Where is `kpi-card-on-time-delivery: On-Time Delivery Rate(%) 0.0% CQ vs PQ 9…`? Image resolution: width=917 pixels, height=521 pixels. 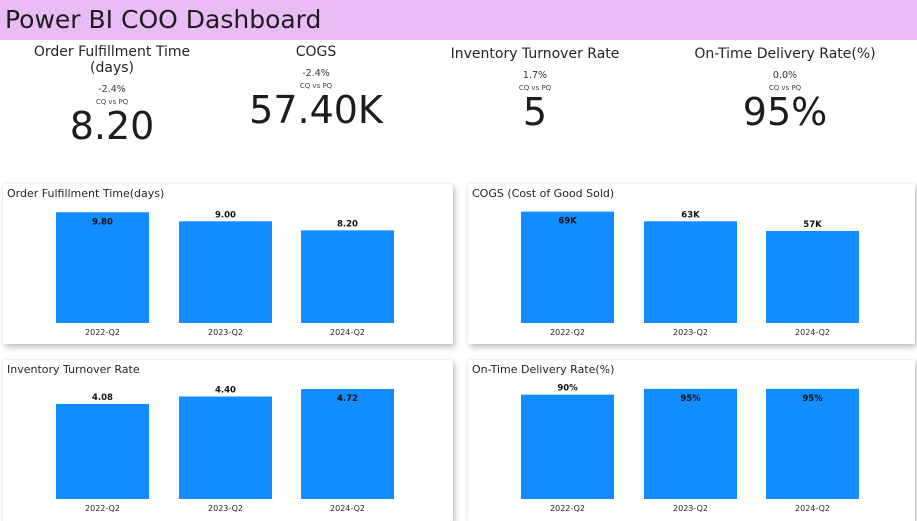 kpi-card-on-time-delivery: On-Time Delivery Rate(%) 0.0% CQ vs PQ 9… is located at coordinates (785, 106).